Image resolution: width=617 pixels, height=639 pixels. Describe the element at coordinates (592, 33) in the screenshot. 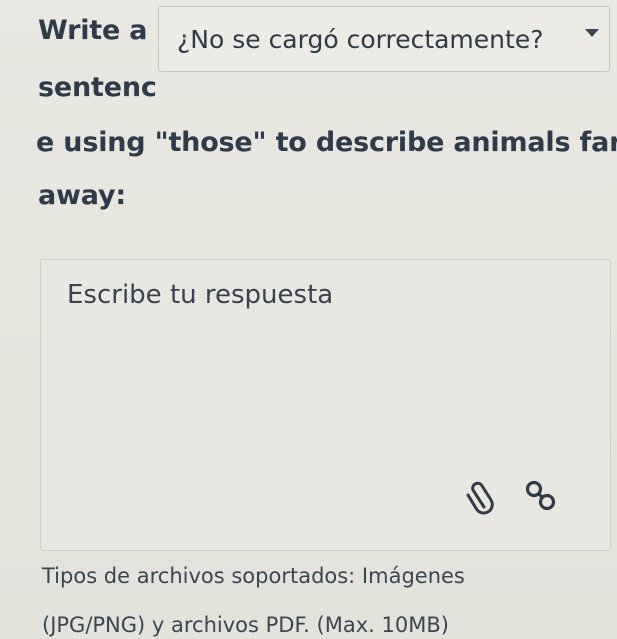

I see `caret-down-icon` at that location.